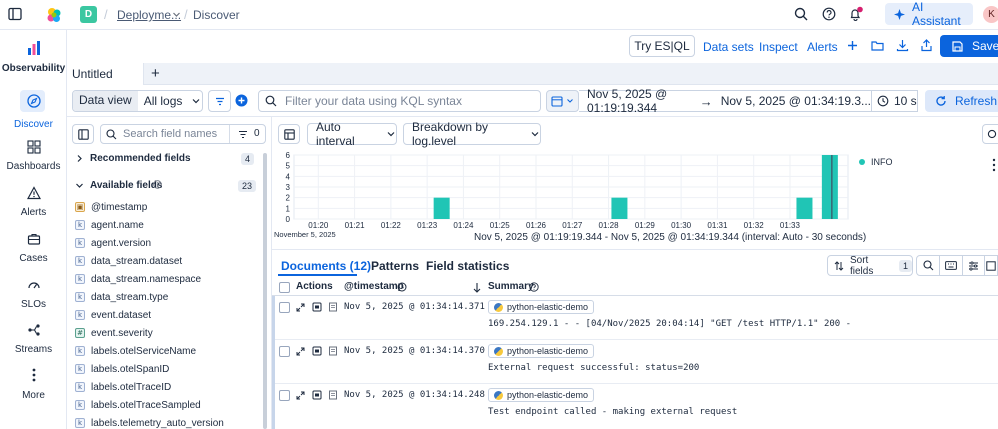 Image resolution: width=998 pixels, height=429 pixels. Describe the element at coordinates (33, 57) in the screenshot. I see `nav-observability: Observability` at that location.